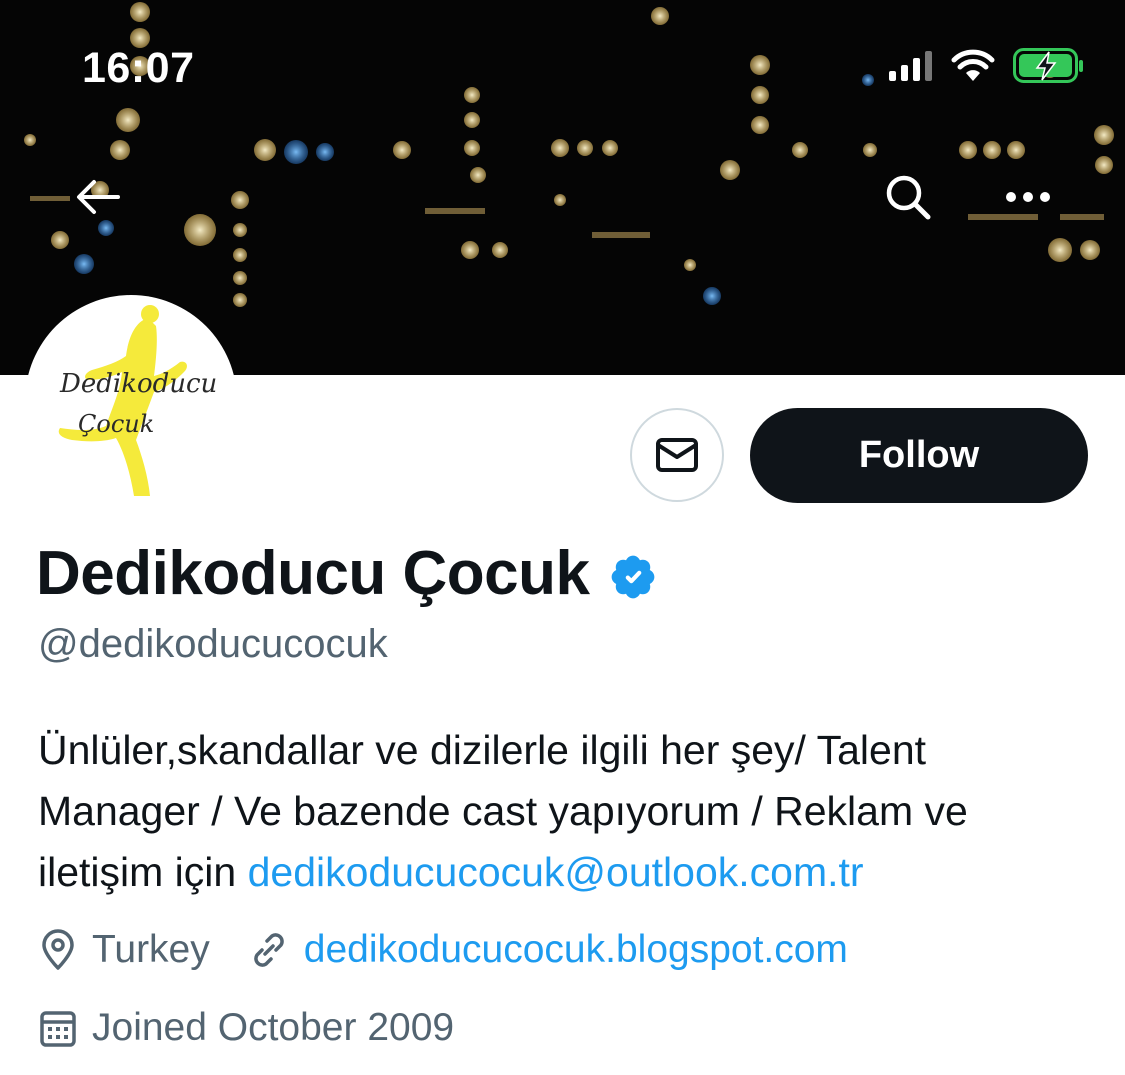 The width and height of the screenshot is (1125, 1075). I want to click on message-button, so click(677, 455).